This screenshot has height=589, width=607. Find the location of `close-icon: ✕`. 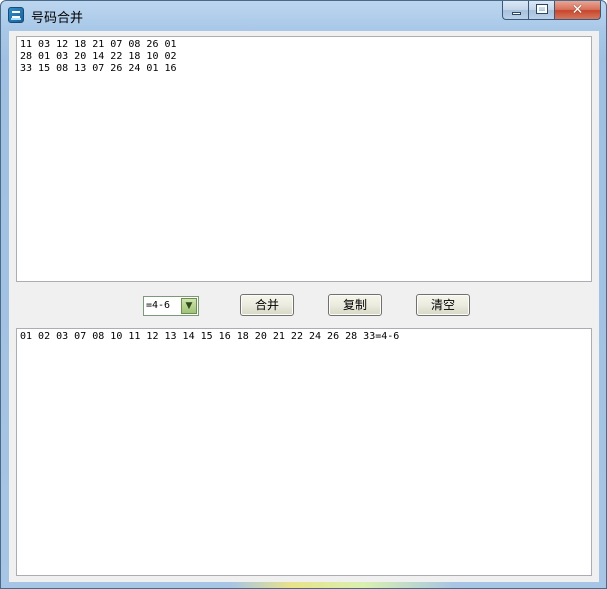

close-icon: ✕ is located at coordinates (577, 10).